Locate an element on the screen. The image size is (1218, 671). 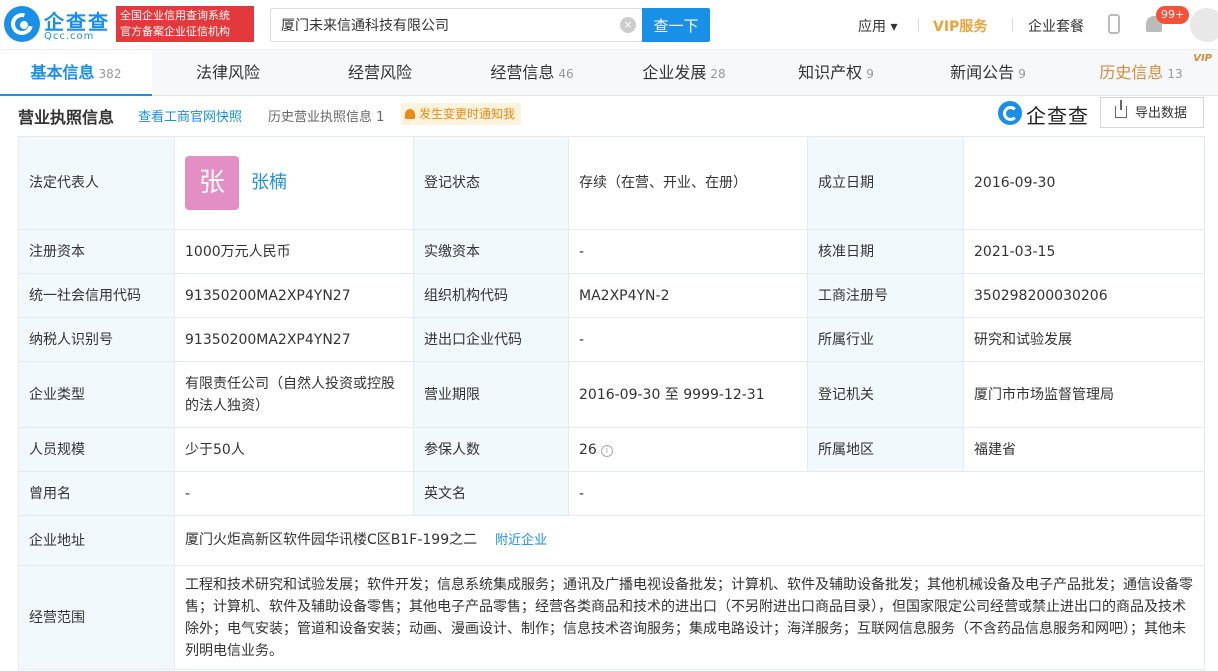
cell-label: 组织机构代码 is located at coordinates (491, 295).